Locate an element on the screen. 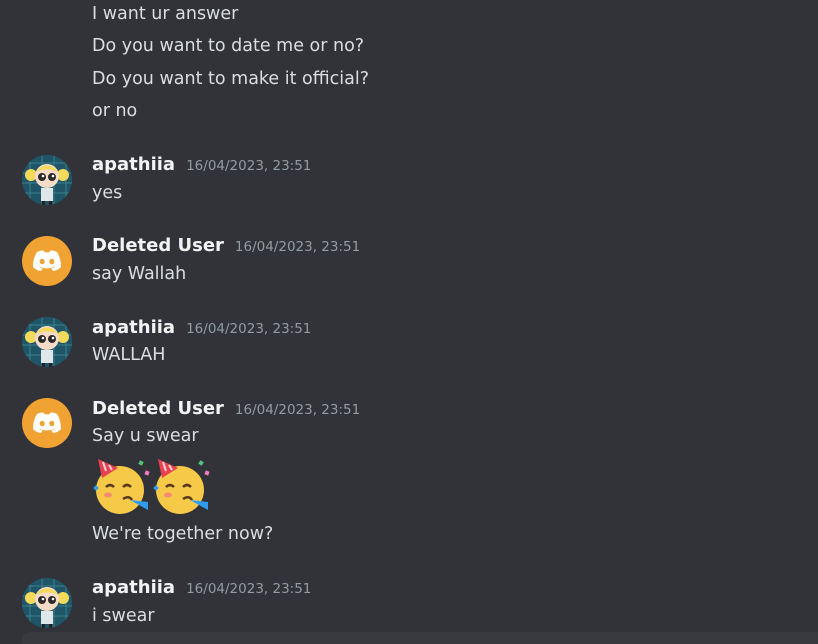 This screenshot has height=644, width=818. message-text: Say u swear is located at coordinates (145, 436).